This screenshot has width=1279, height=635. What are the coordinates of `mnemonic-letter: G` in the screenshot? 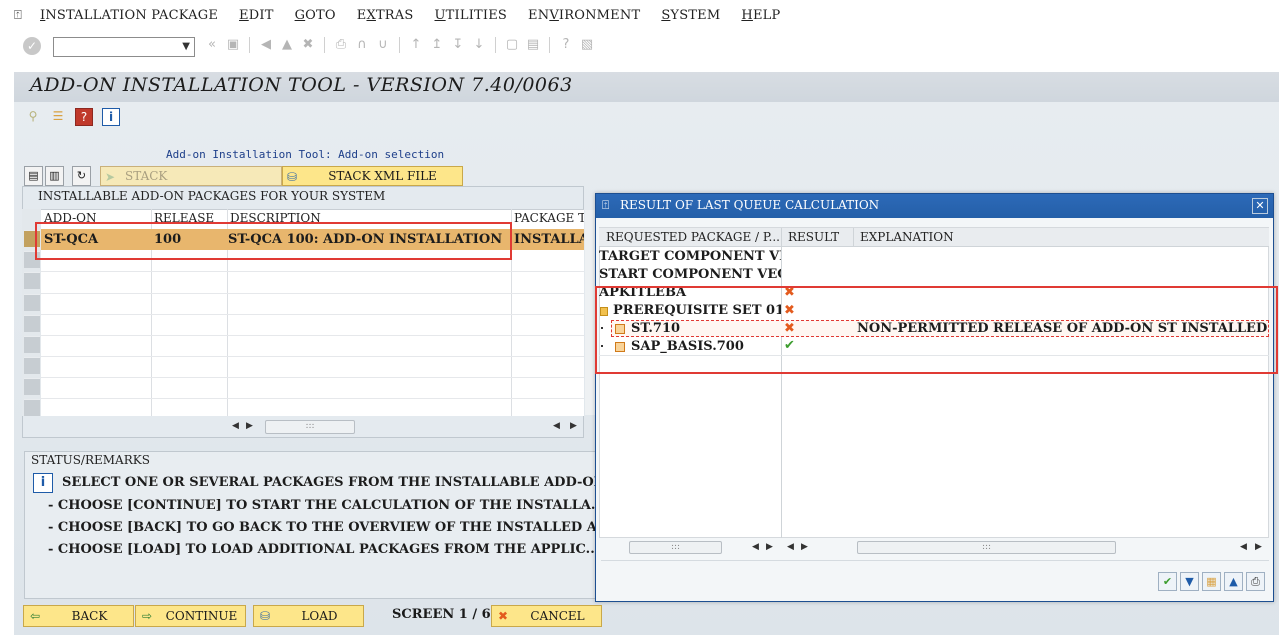 It's located at (300, 15).